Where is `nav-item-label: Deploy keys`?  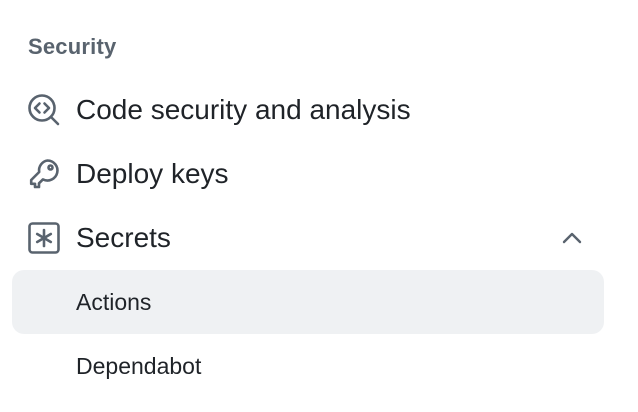 nav-item-label: Deploy keys is located at coordinates (152, 173).